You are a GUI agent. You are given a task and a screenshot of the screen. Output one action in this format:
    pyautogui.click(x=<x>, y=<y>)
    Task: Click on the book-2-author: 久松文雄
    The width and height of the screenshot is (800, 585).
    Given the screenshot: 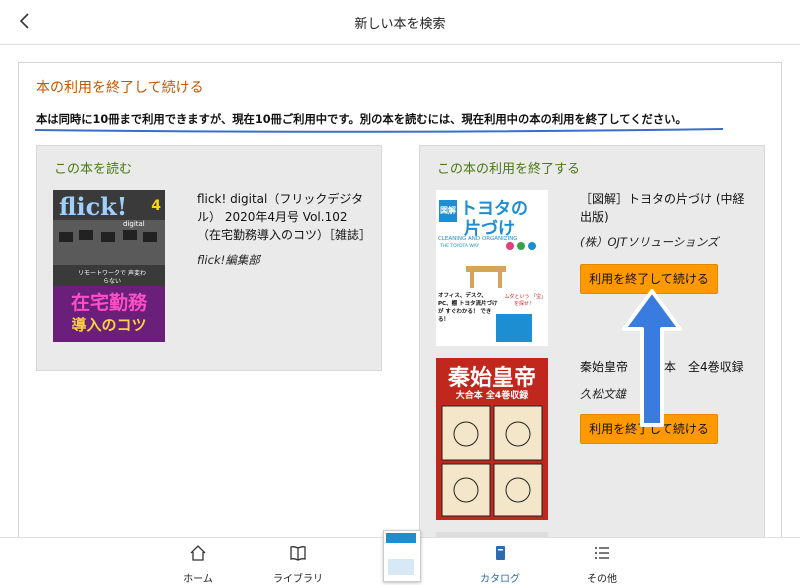 What is the action you would take?
    pyautogui.click(x=603, y=394)
    